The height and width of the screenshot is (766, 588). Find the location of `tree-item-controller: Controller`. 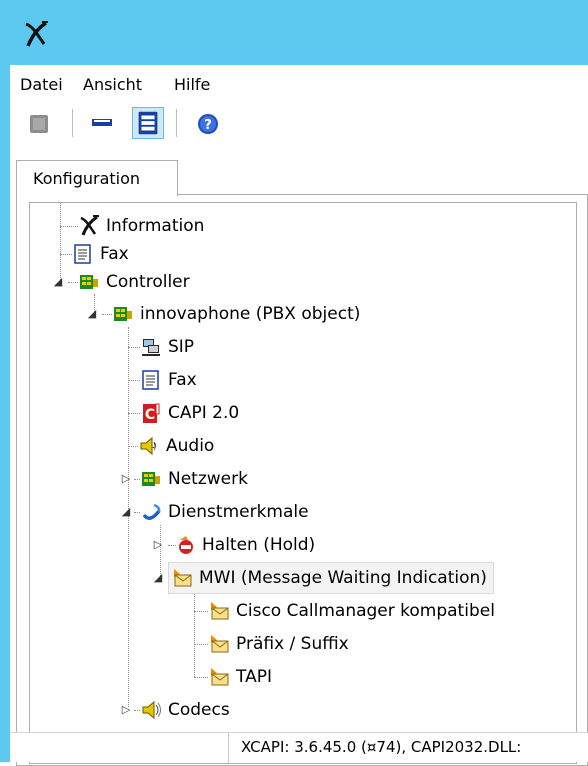

tree-item-controller: Controller is located at coordinates (134, 282).